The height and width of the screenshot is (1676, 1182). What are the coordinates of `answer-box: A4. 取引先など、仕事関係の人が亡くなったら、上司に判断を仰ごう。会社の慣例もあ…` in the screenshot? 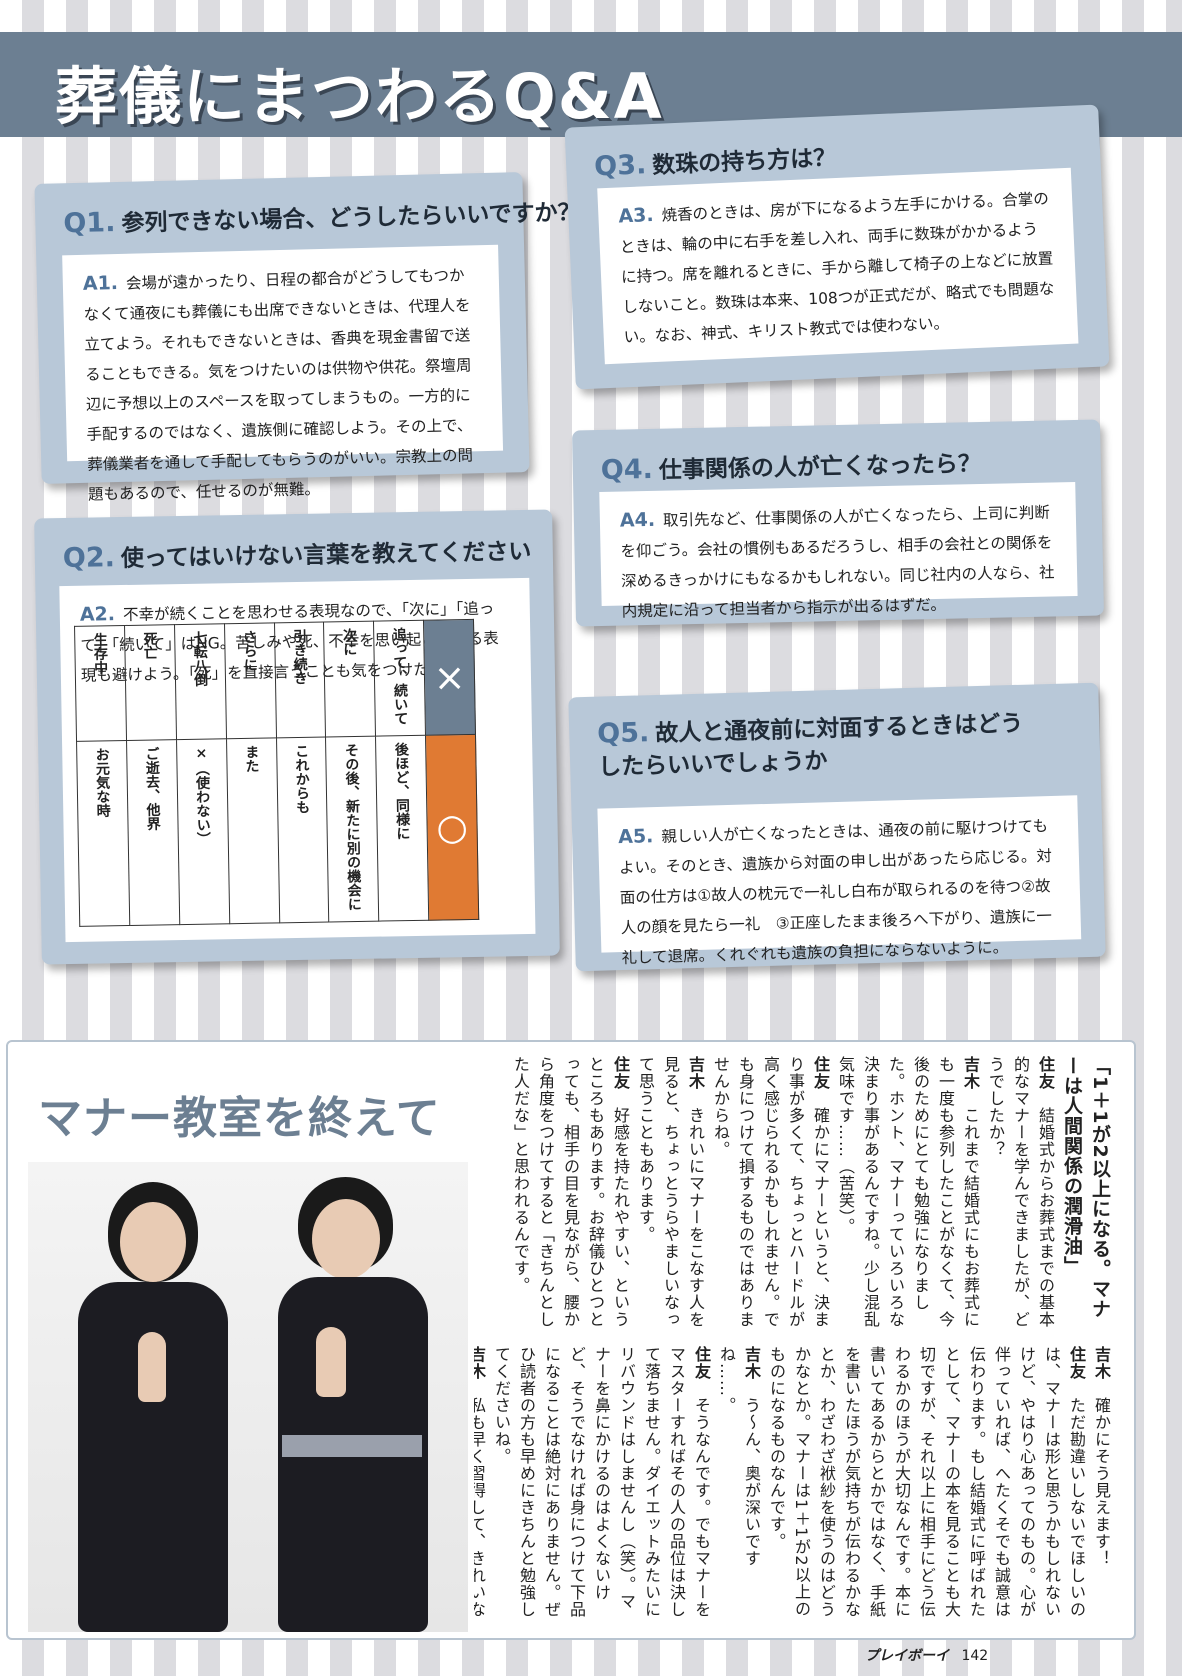 It's located at (838, 551).